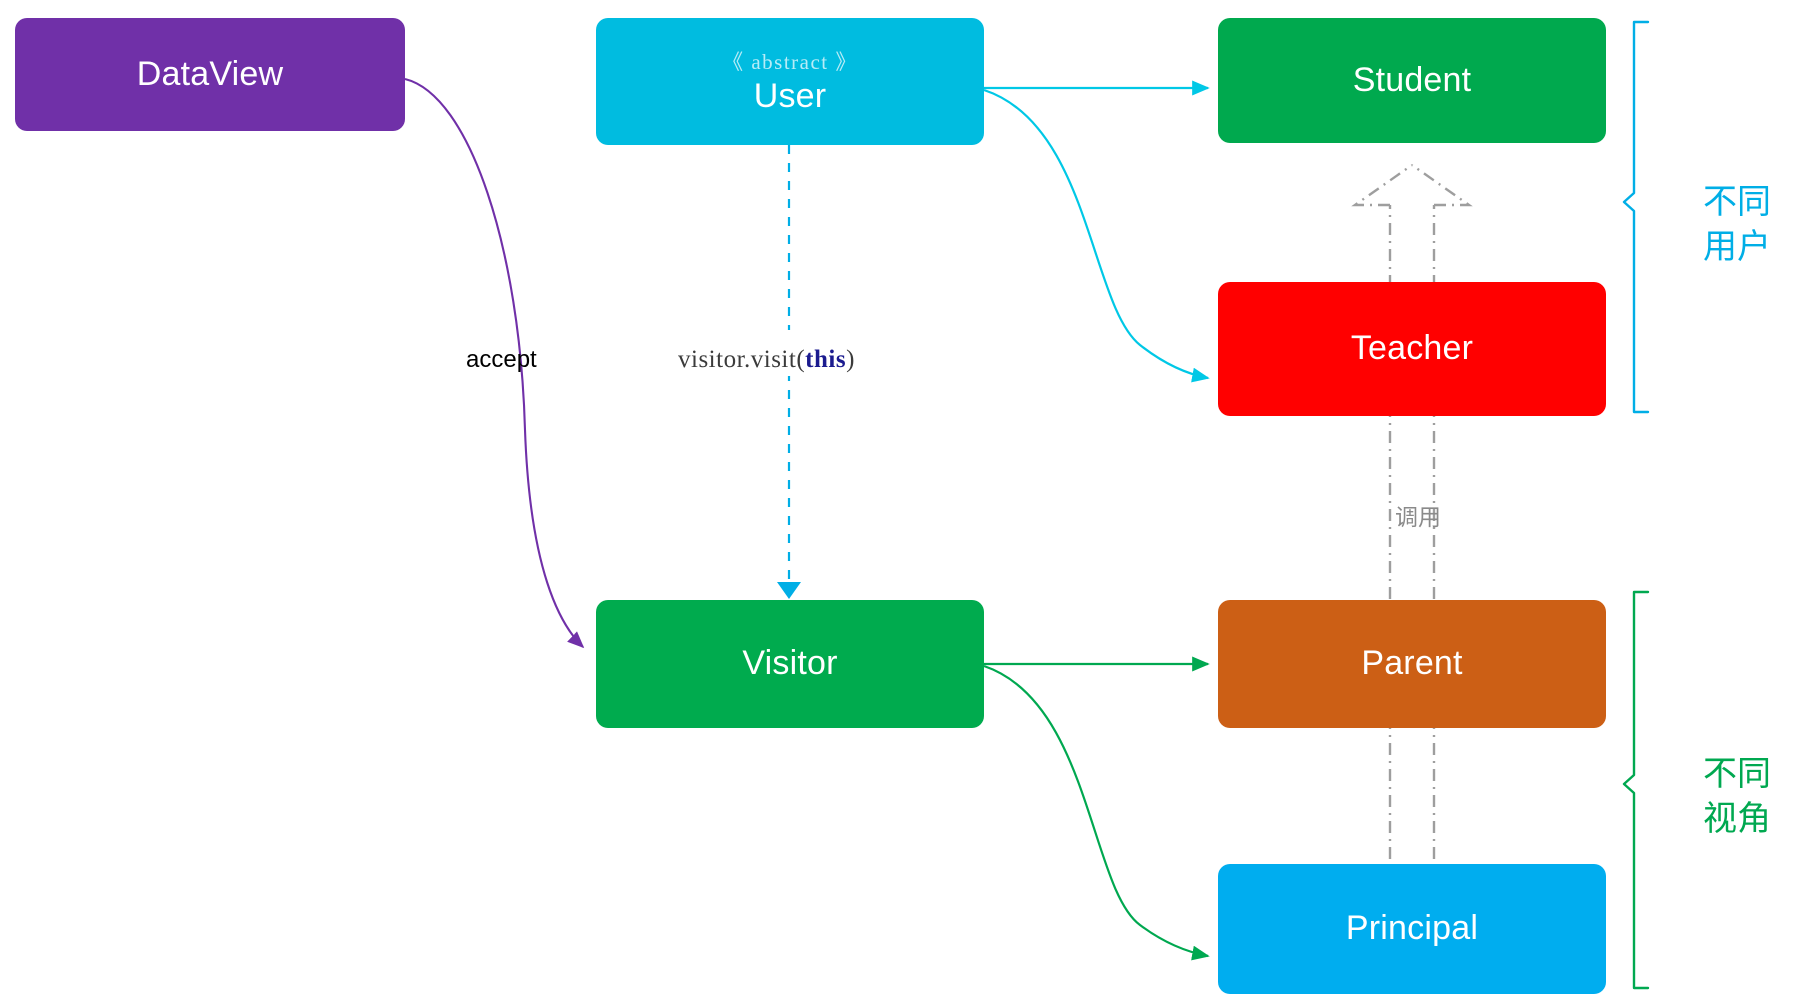  I want to click on edge-label-accept: accept, so click(501, 359).